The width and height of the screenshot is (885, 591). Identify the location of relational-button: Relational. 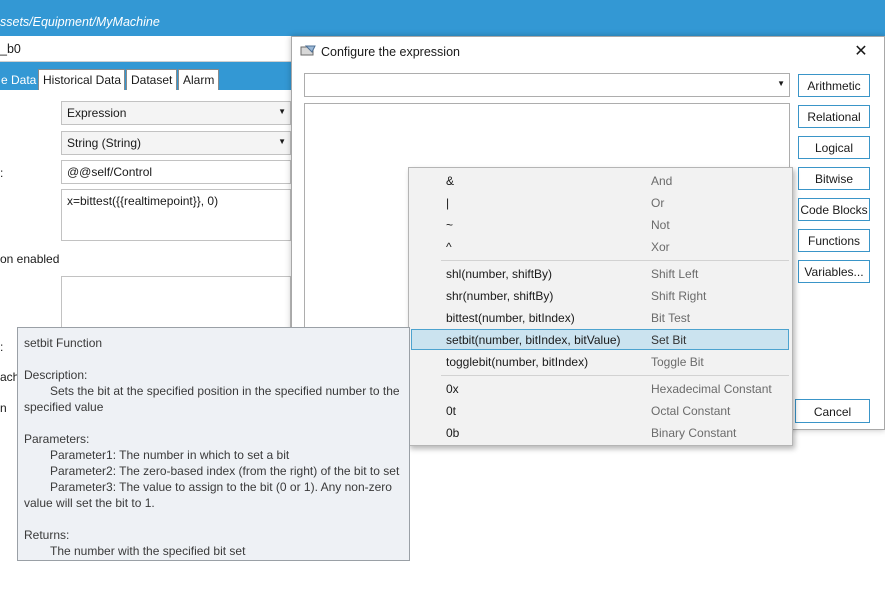
(834, 116).